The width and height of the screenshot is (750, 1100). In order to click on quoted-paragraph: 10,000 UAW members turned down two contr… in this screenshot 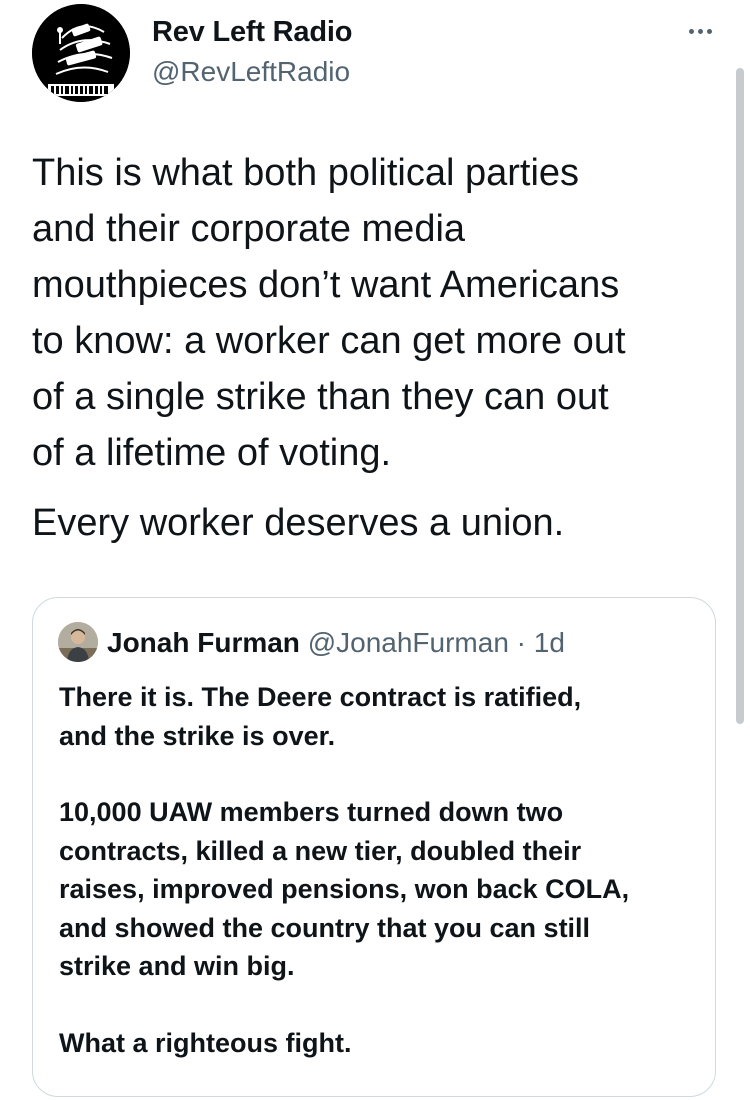, I will do `click(344, 889)`.